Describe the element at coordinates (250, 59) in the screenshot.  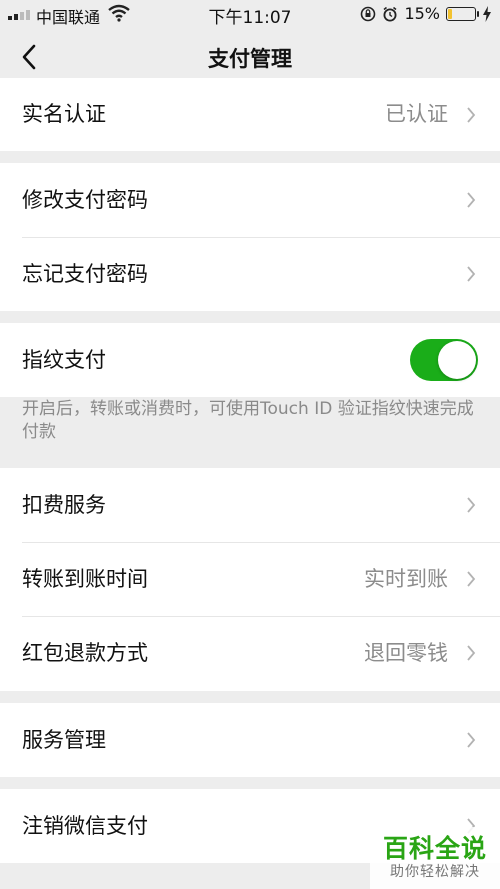
I see `page-title: 支付管理` at that location.